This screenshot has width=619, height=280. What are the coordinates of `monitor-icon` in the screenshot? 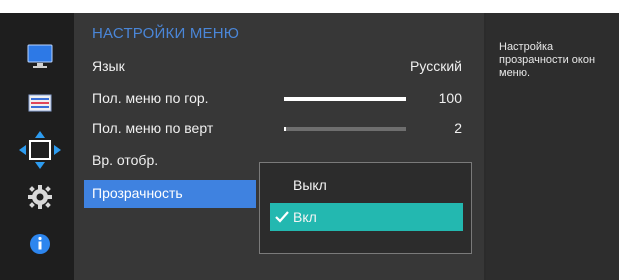 It's located at (40, 57).